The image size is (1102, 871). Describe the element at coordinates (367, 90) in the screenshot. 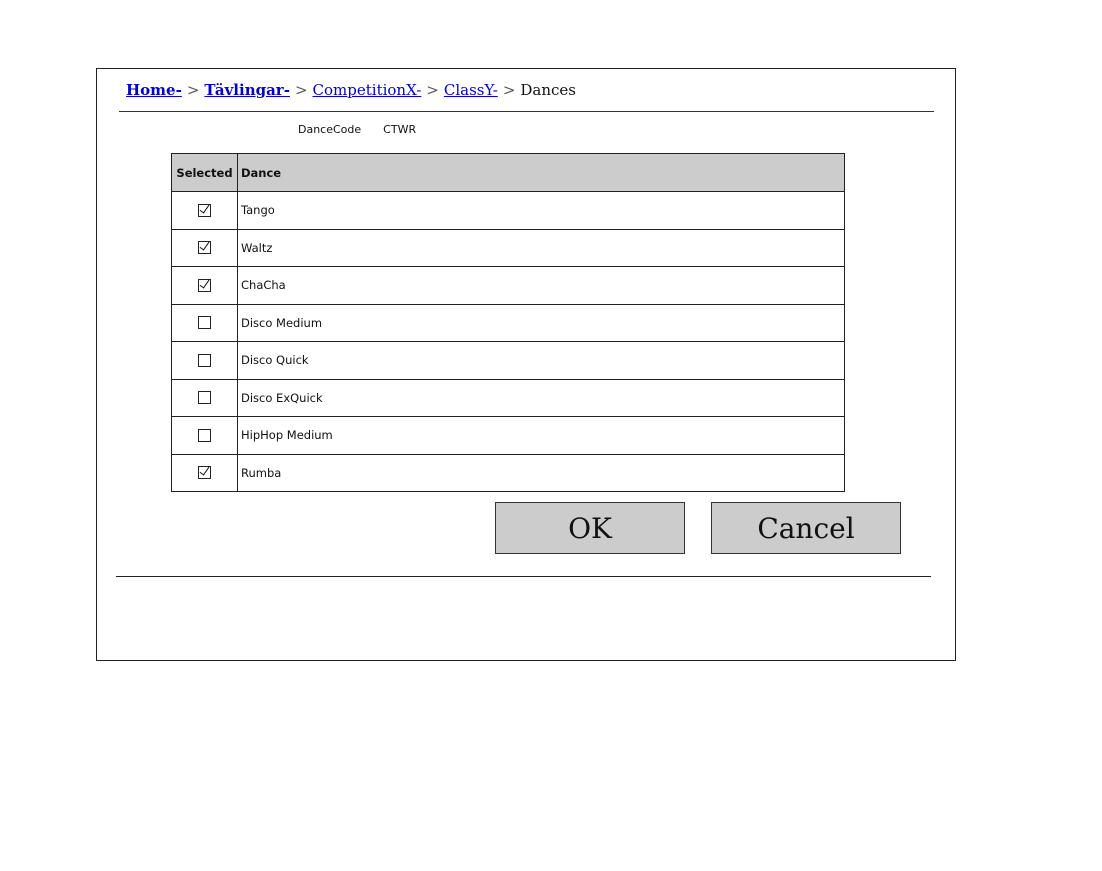

I see `breadcrumb-competition-link: CompetitionX-` at that location.